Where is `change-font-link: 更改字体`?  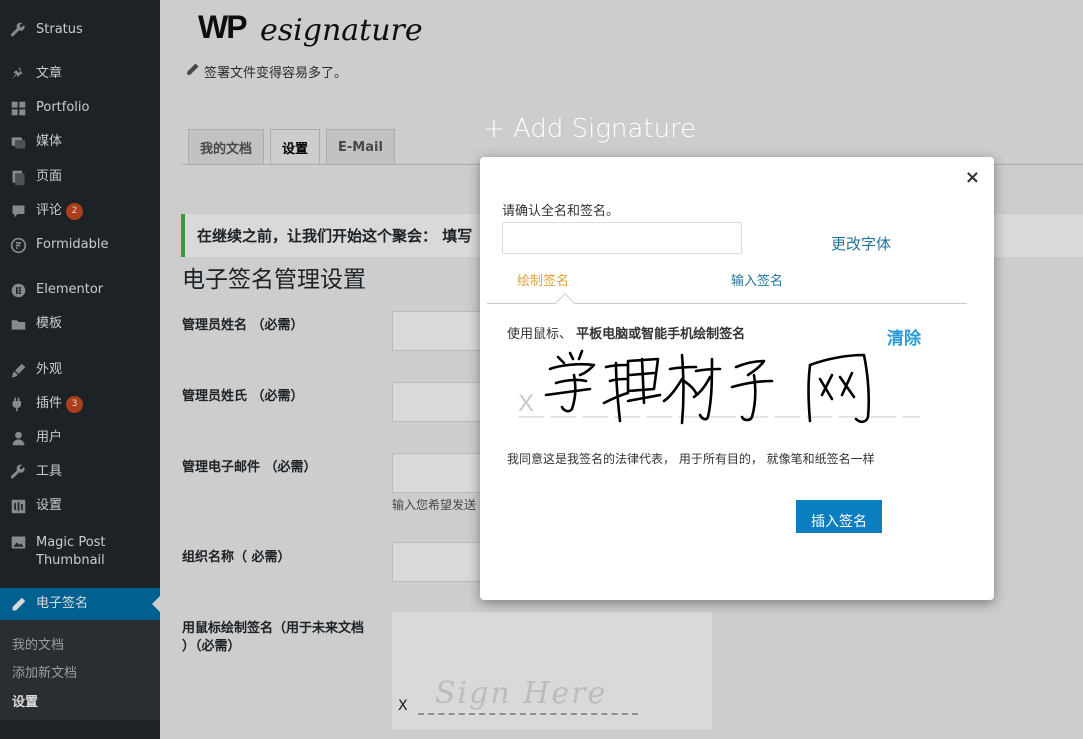 change-font-link: 更改字体 is located at coordinates (861, 243).